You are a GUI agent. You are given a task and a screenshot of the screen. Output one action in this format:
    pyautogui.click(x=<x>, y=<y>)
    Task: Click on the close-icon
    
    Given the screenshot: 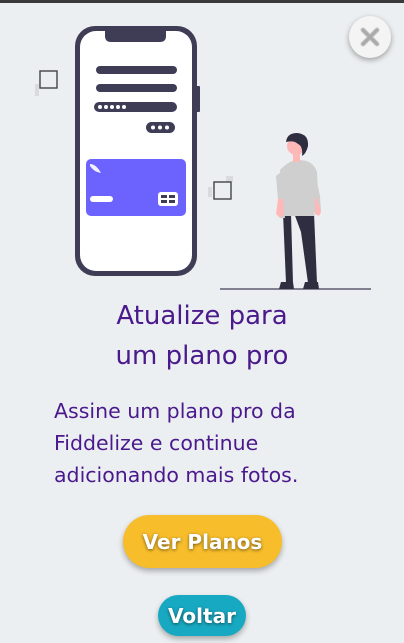 What is the action you would take?
    pyautogui.click(x=370, y=37)
    